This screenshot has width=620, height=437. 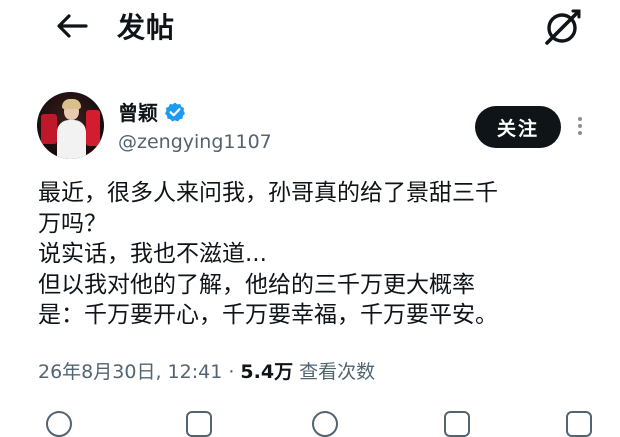 What do you see at coordinates (175, 111) in the screenshot?
I see `verified-badge-icon` at bounding box center [175, 111].